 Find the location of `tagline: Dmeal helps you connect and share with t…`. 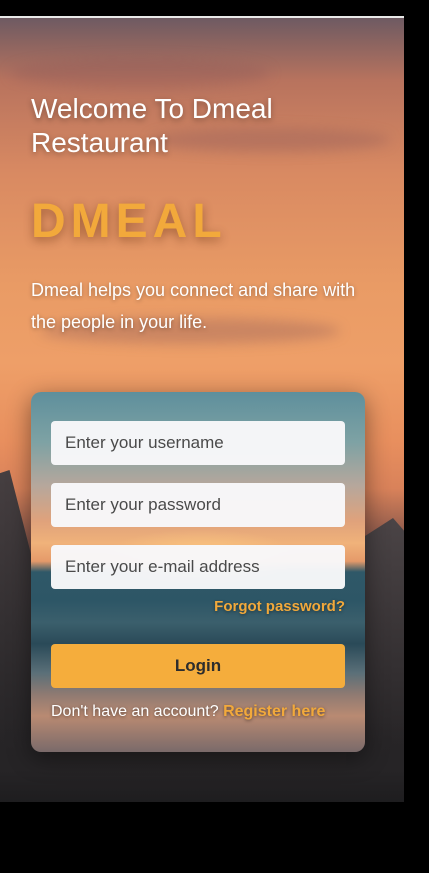

tagline: Dmeal helps you connect and share with t… is located at coordinates (193, 306).